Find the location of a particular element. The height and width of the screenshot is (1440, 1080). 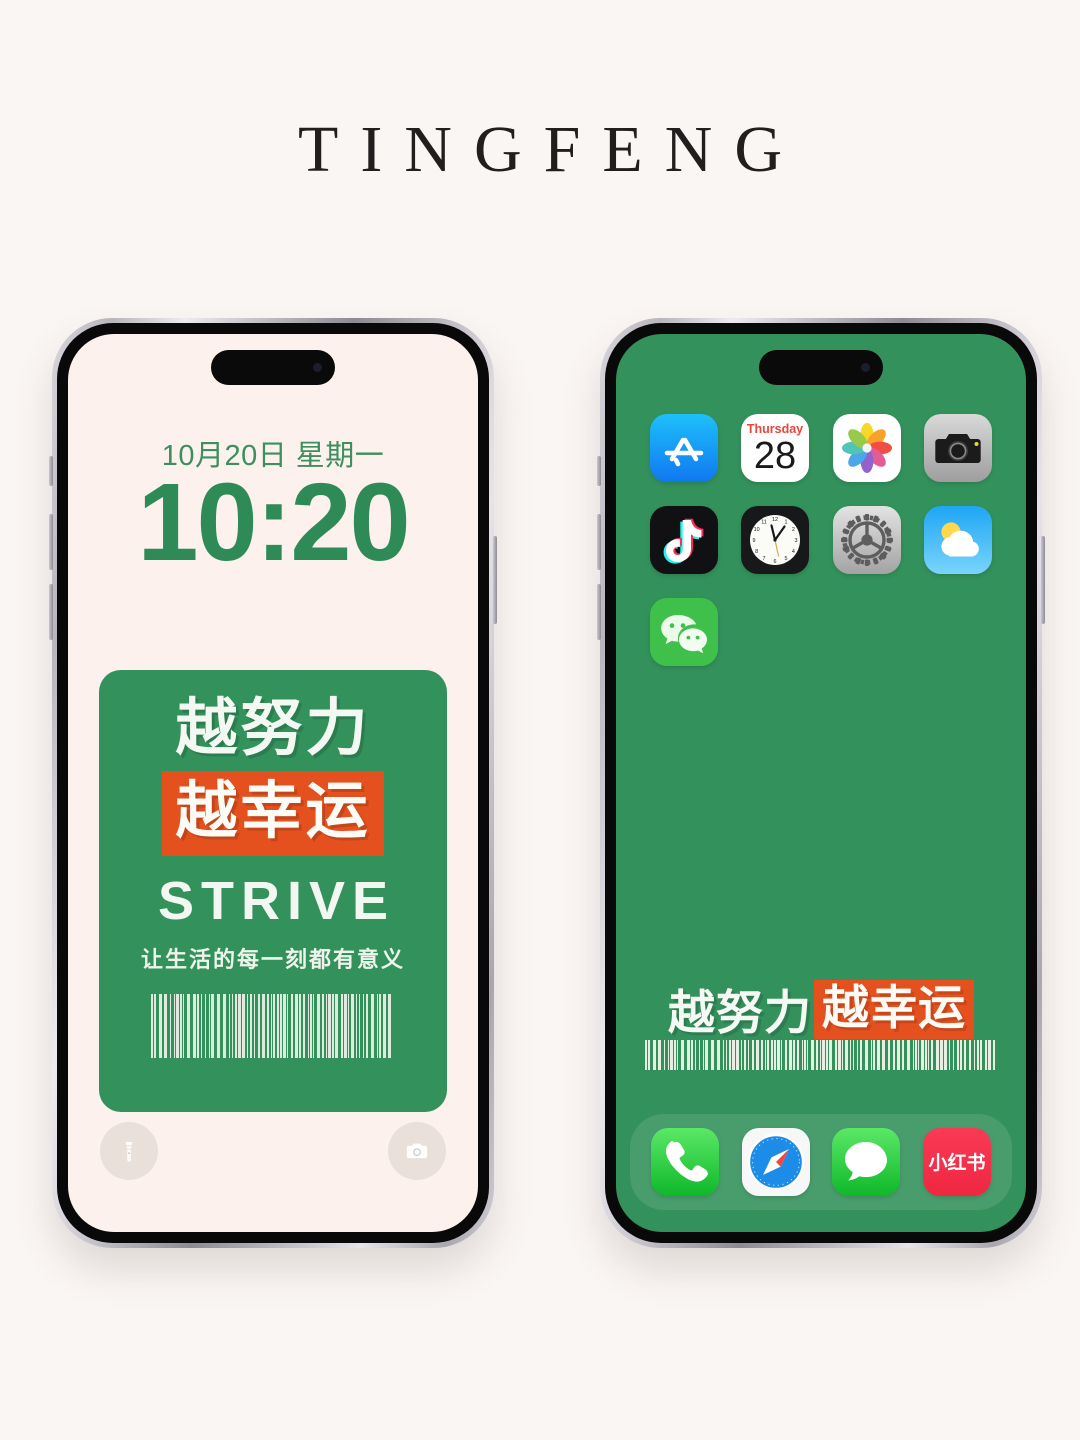

quote-subtitle: 让生活的每一刻都有意义 is located at coordinates (272, 960).